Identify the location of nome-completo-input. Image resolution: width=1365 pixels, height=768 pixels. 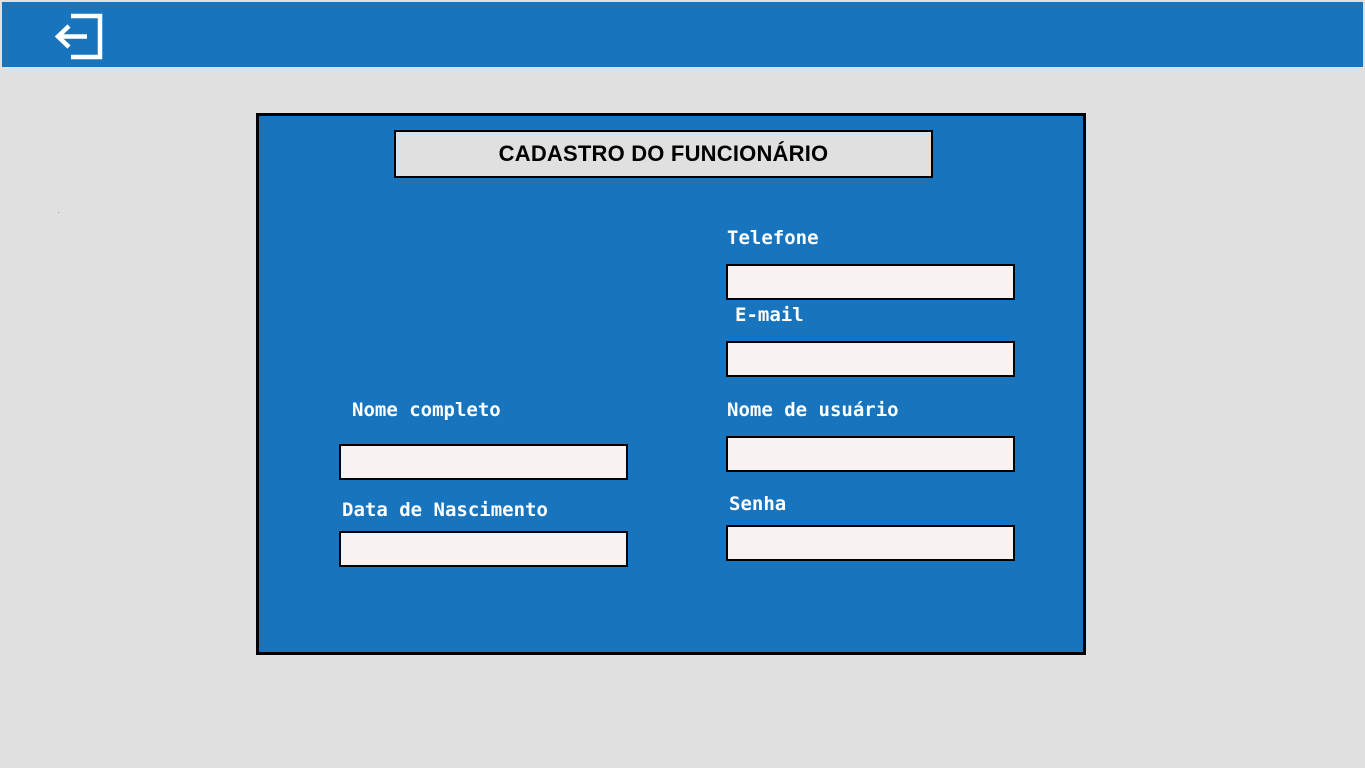
(483, 462).